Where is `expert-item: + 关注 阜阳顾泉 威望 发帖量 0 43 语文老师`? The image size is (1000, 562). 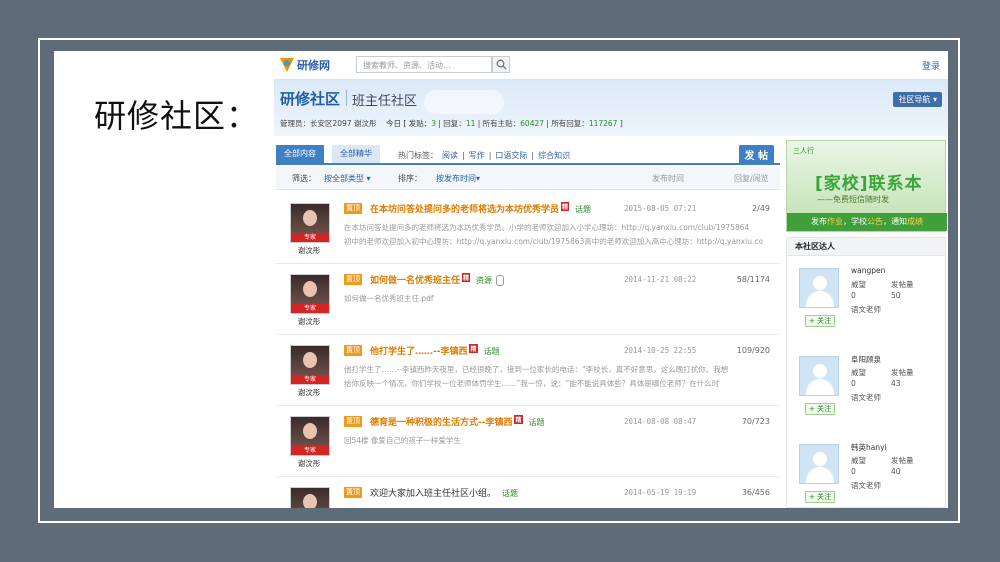 expert-item: + 关注 阜阳顾泉 威望 发帖量 0 43 语文老师 is located at coordinates (866, 392).